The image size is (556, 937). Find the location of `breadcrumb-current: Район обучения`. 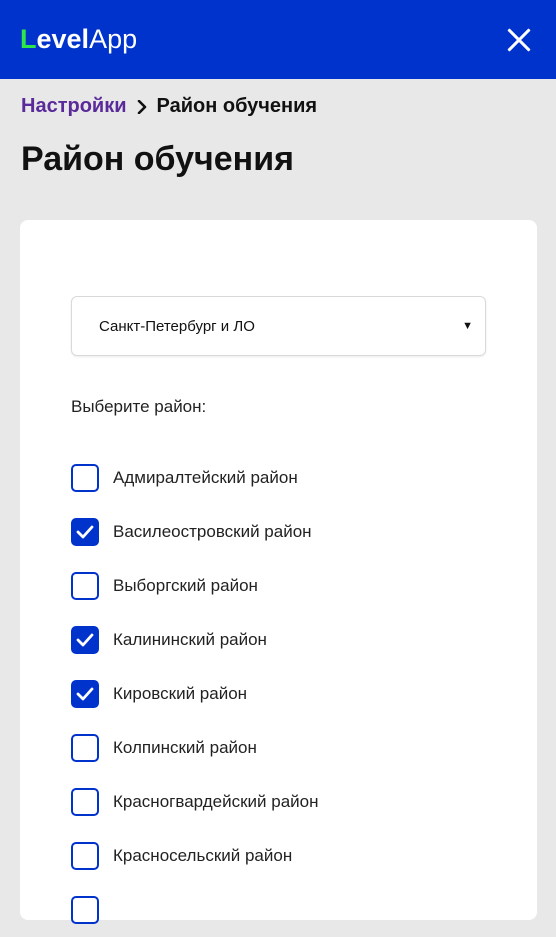

breadcrumb-current: Район обучения is located at coordinates (237, 106).